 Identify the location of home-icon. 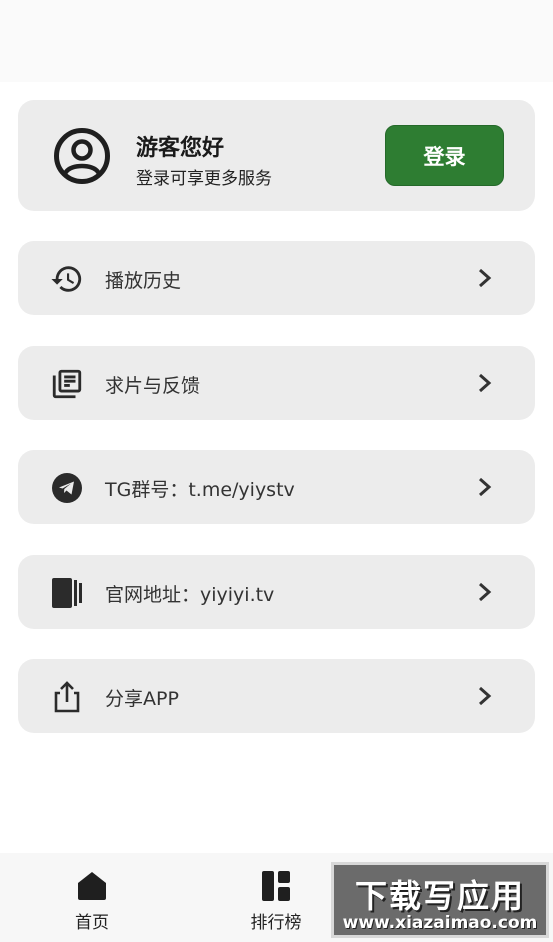
(92, 886).